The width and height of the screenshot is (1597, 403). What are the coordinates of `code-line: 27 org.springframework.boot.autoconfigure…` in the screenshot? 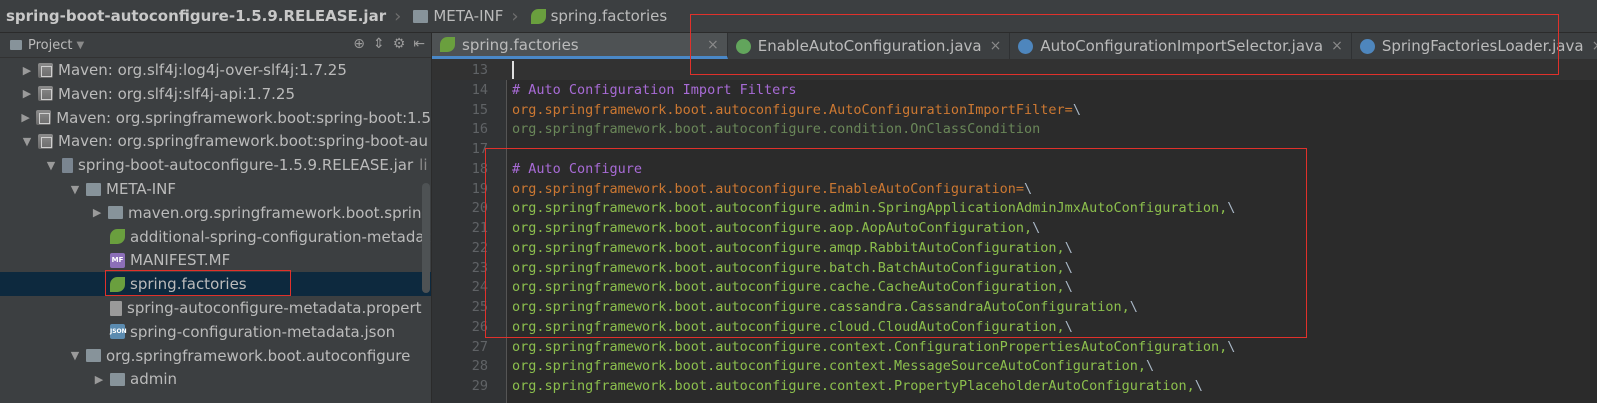 It's located at (1014, 347).